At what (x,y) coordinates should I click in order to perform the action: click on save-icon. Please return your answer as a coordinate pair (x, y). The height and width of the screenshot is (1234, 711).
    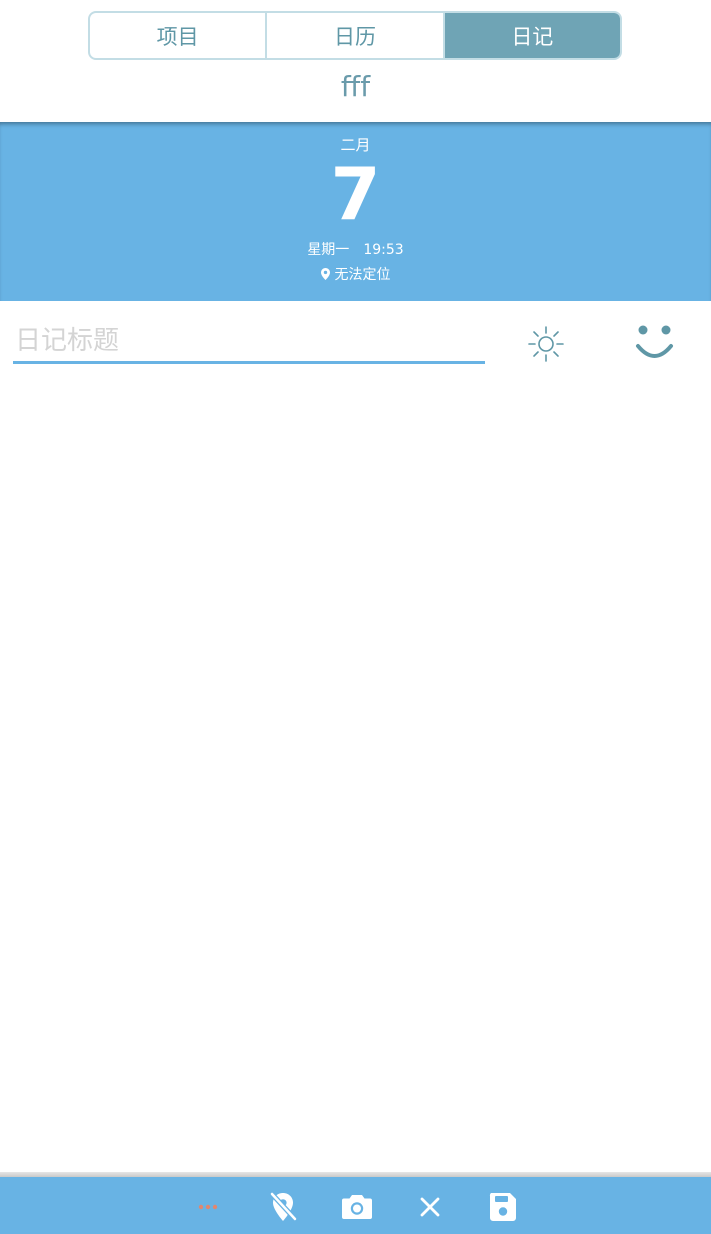
    Looking at the image, I should click on (502, 1207).